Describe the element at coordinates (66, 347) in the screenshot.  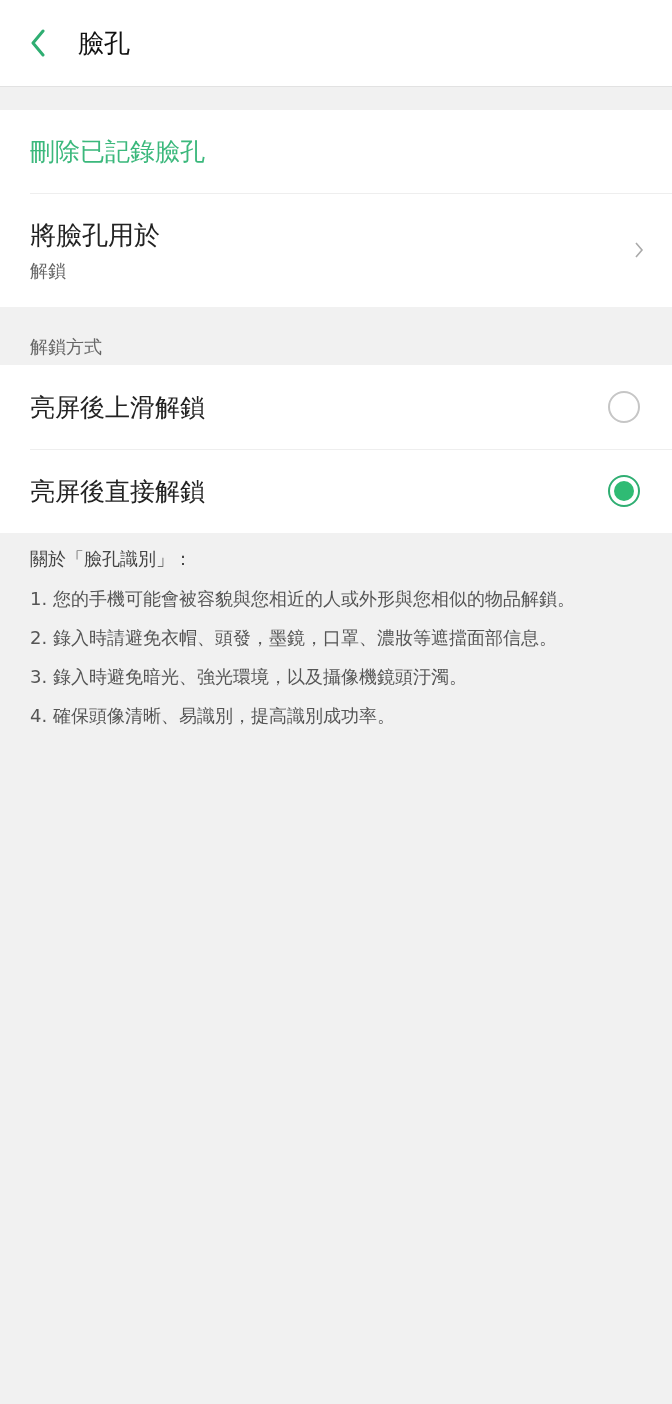
I see `section-header: 解鎖方式` at that location.